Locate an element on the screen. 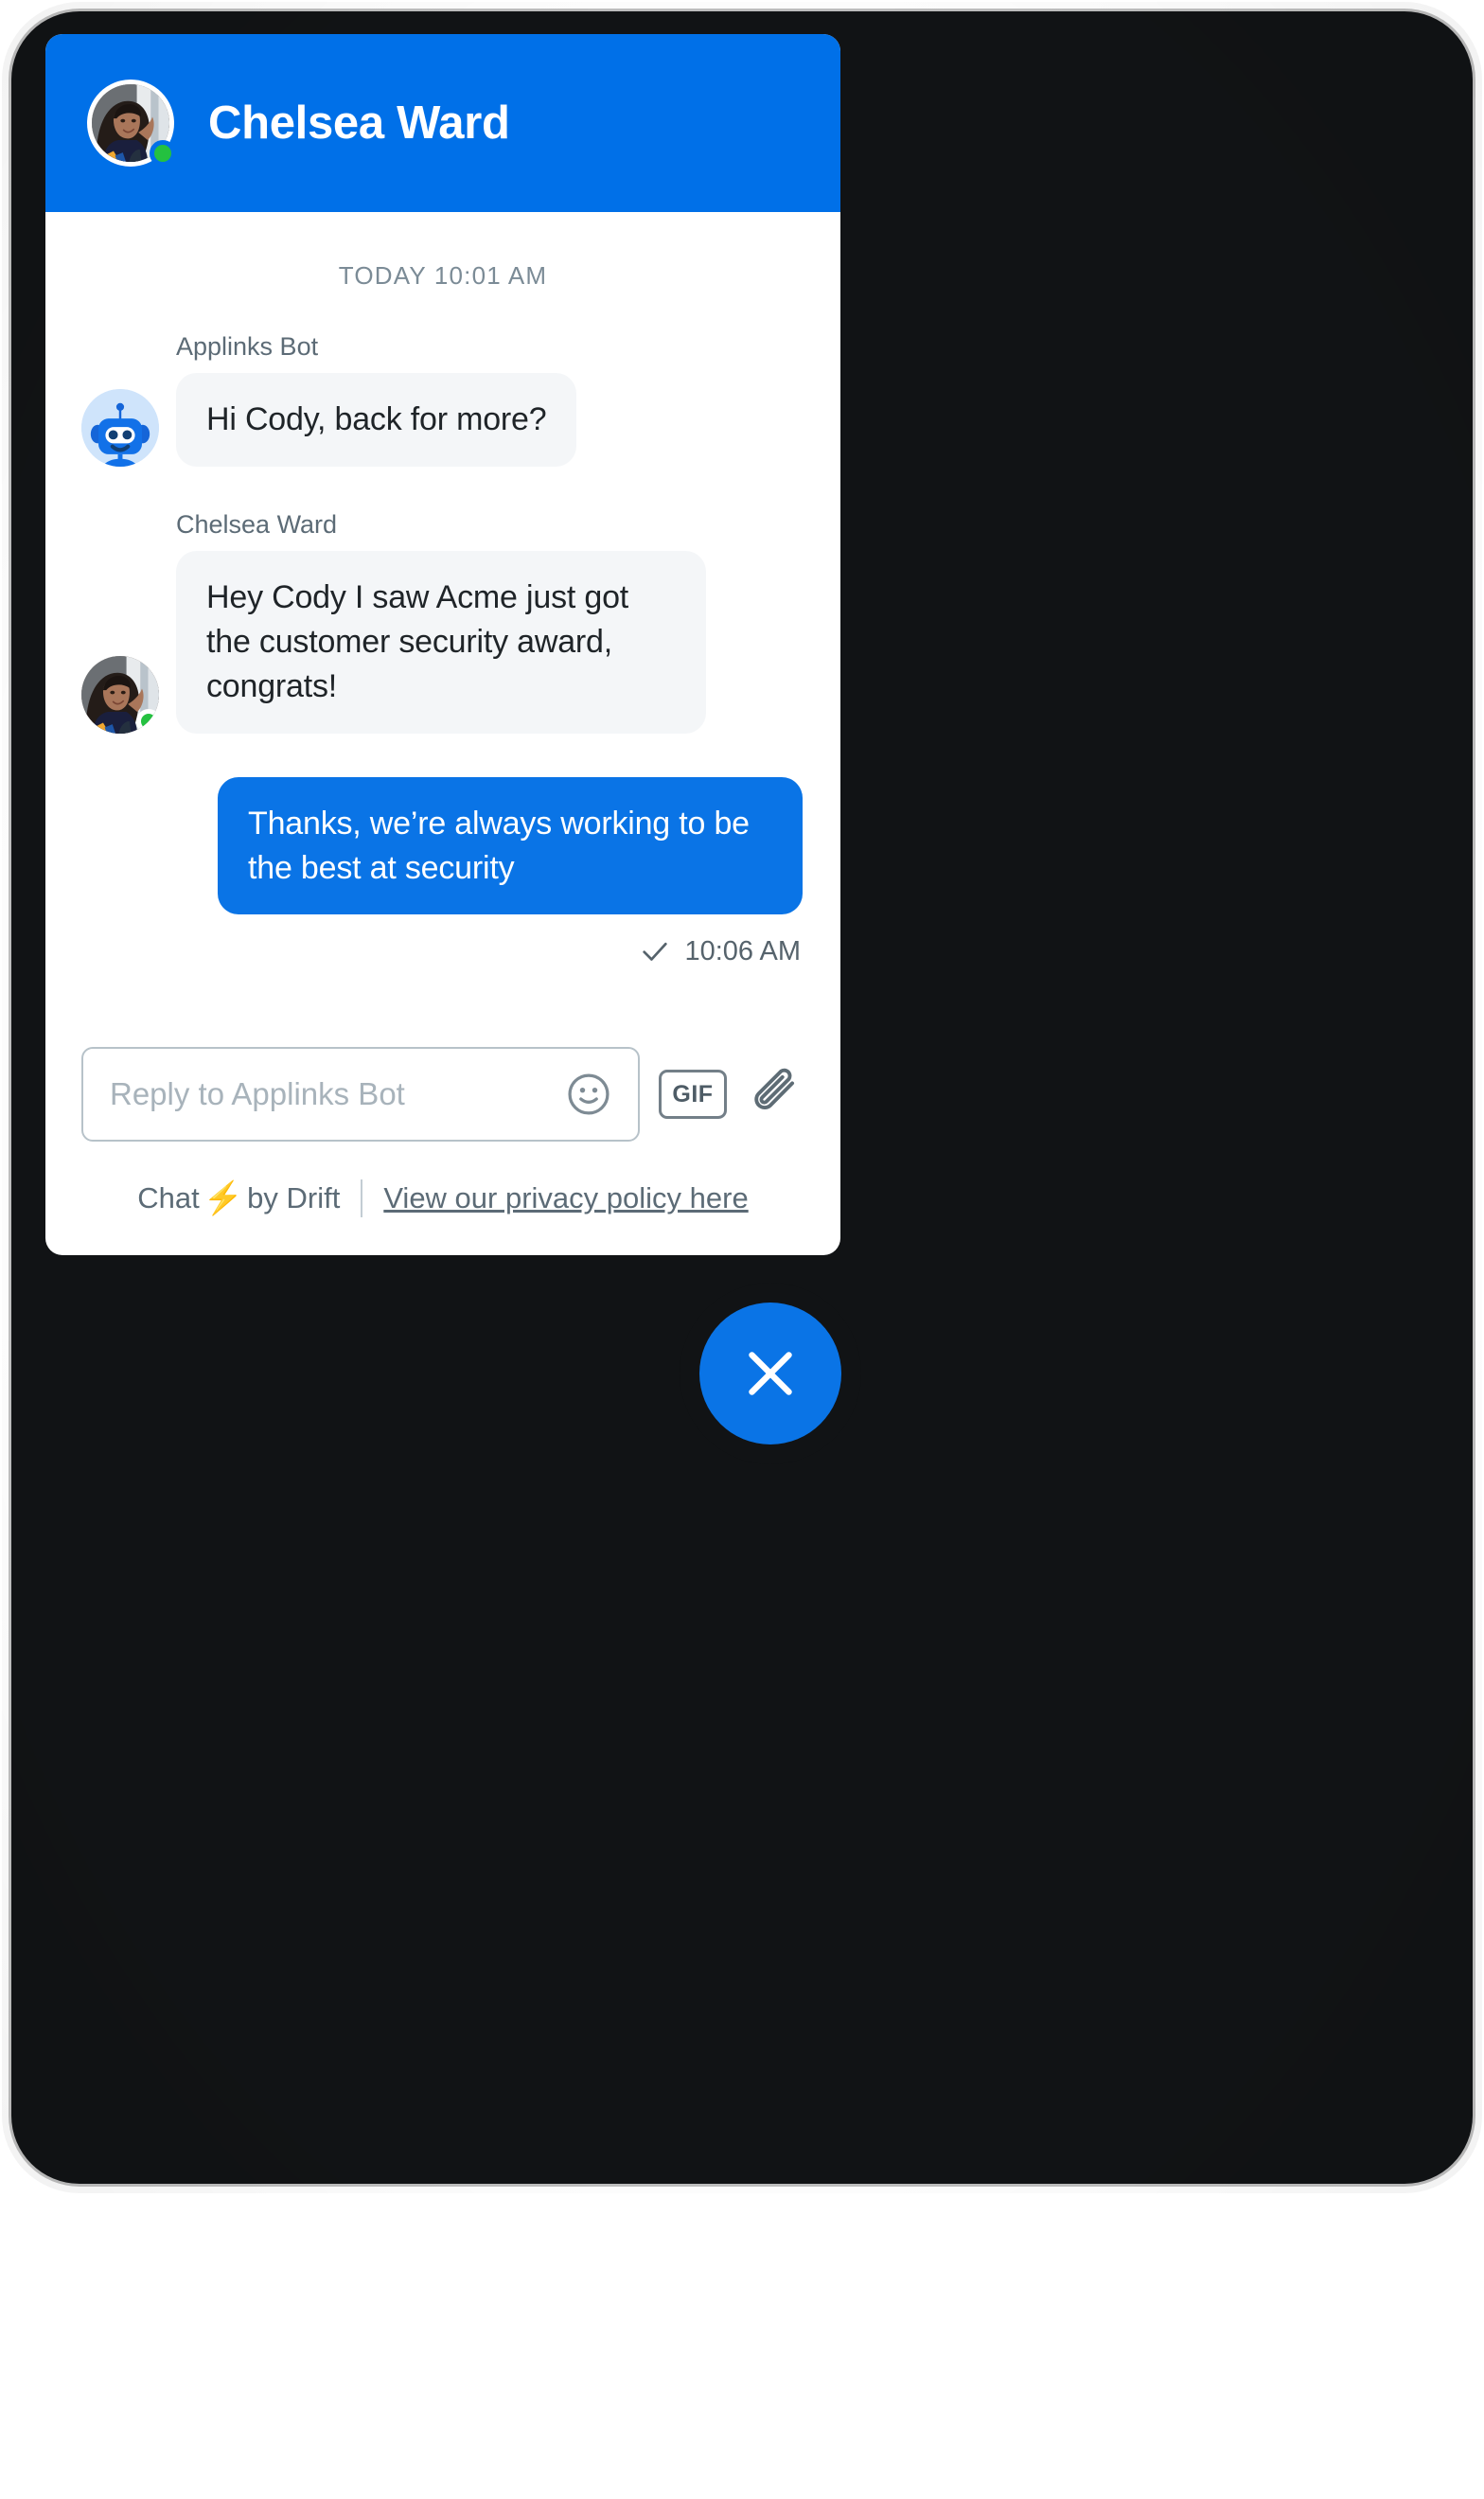 The image size is (1484, 2499). robot-avatar is located at coordinates (120, 427).